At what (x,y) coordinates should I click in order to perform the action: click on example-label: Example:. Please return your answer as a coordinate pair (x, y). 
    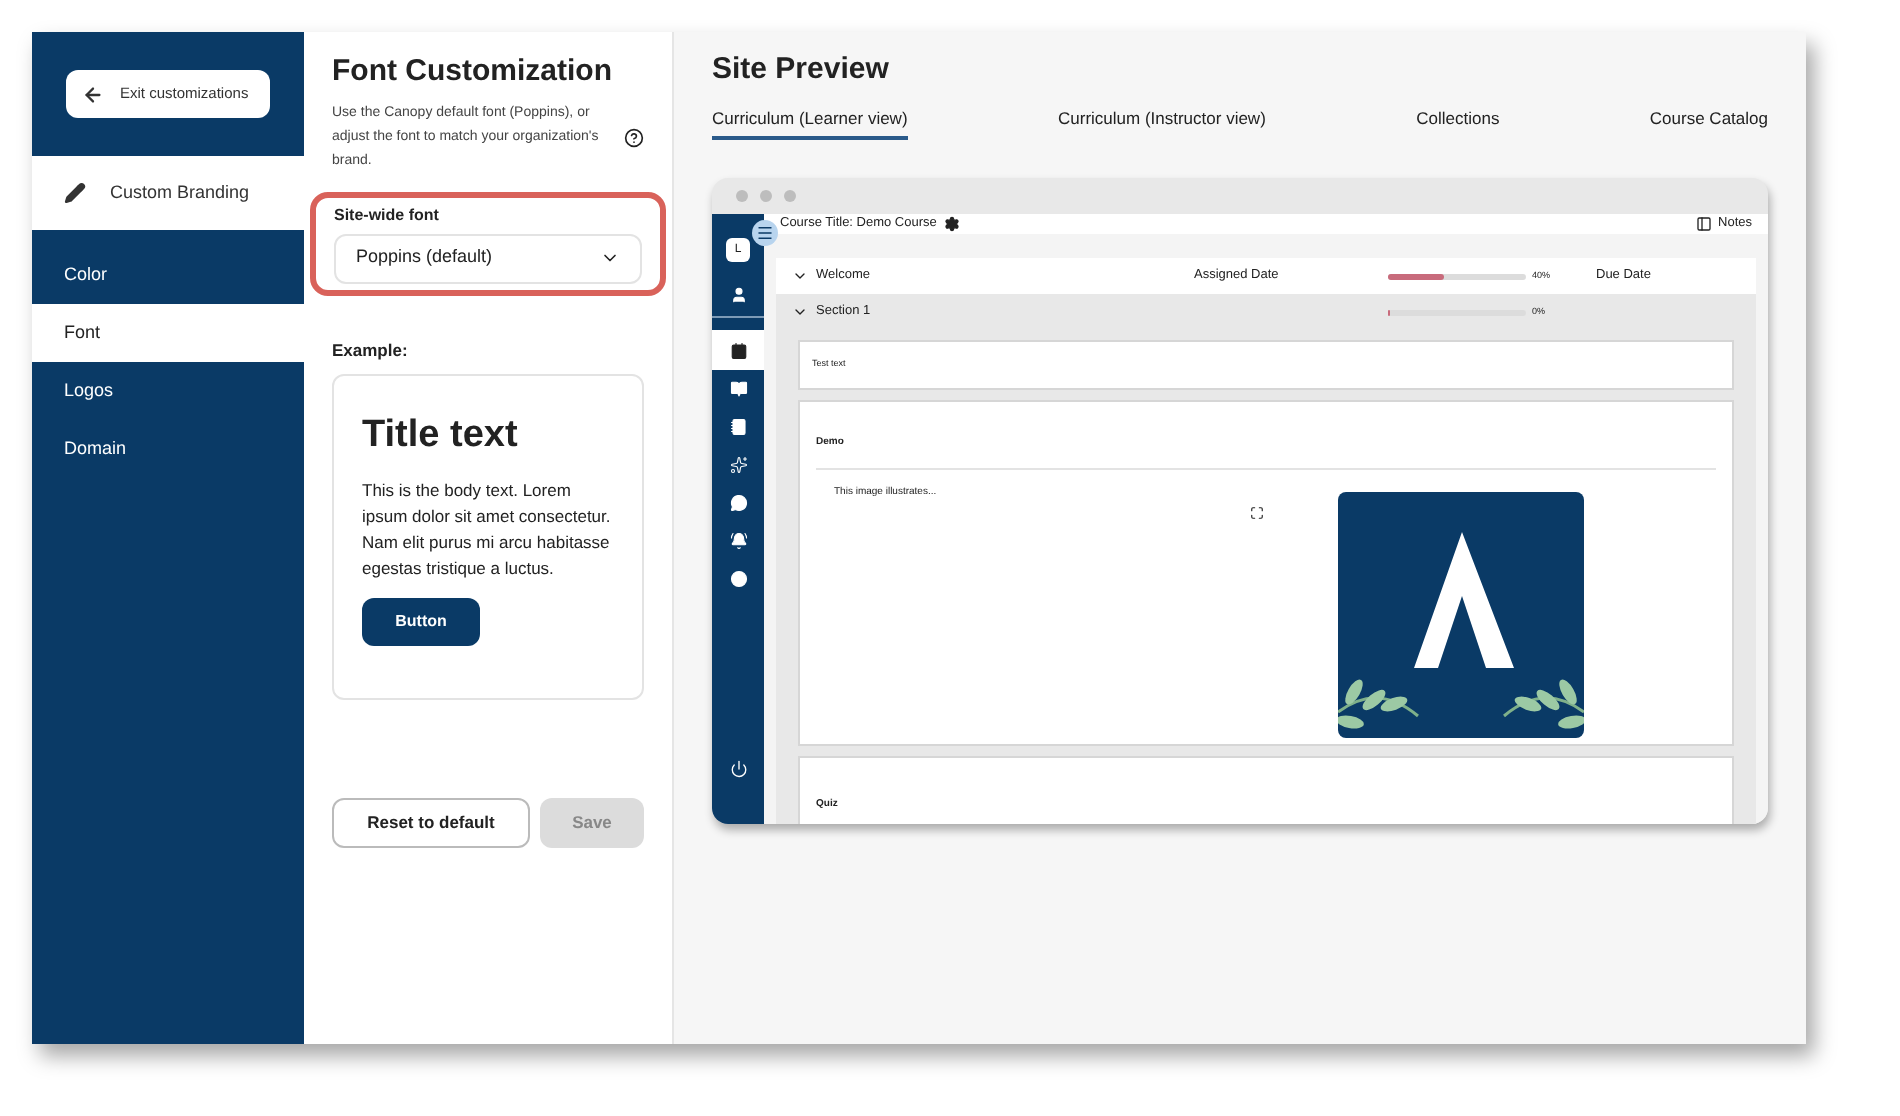
    Looking at the image, I should click on (371, 350).